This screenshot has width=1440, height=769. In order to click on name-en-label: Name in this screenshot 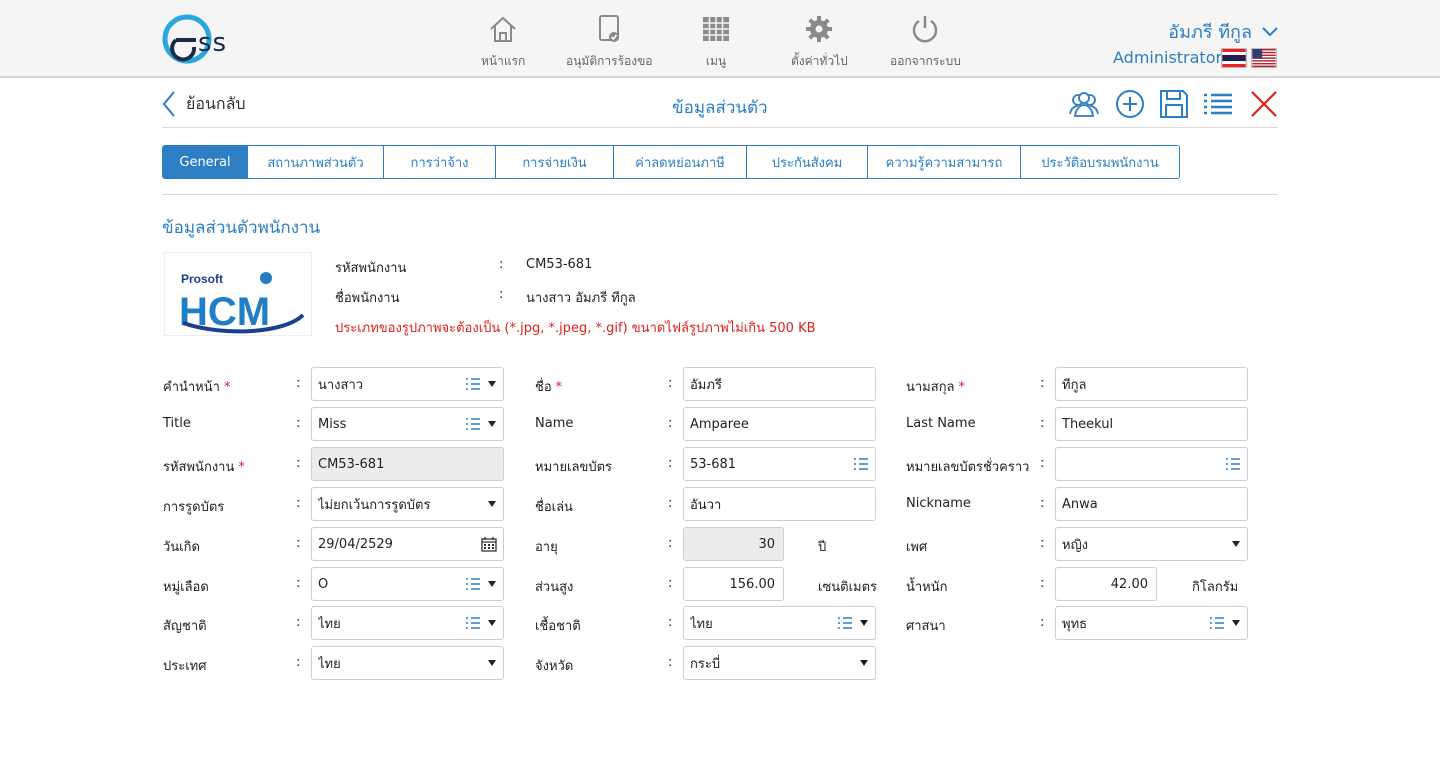, I will do `click(554, 423)`.